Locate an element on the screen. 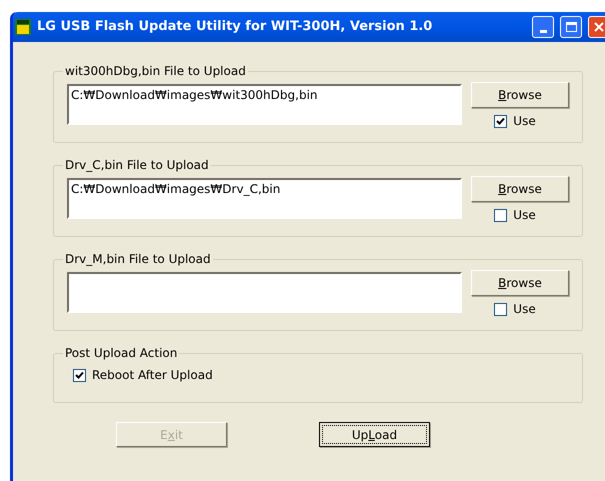 The image size is (605, 481). close-button is located at coordinates (596, 27).